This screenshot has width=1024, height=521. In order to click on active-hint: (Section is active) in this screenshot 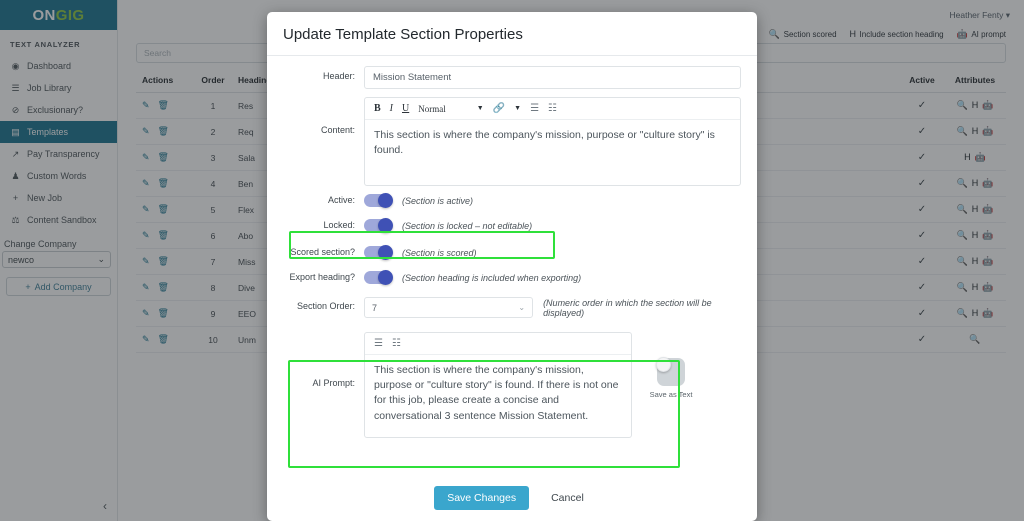, I will do `click(438, 200)`.